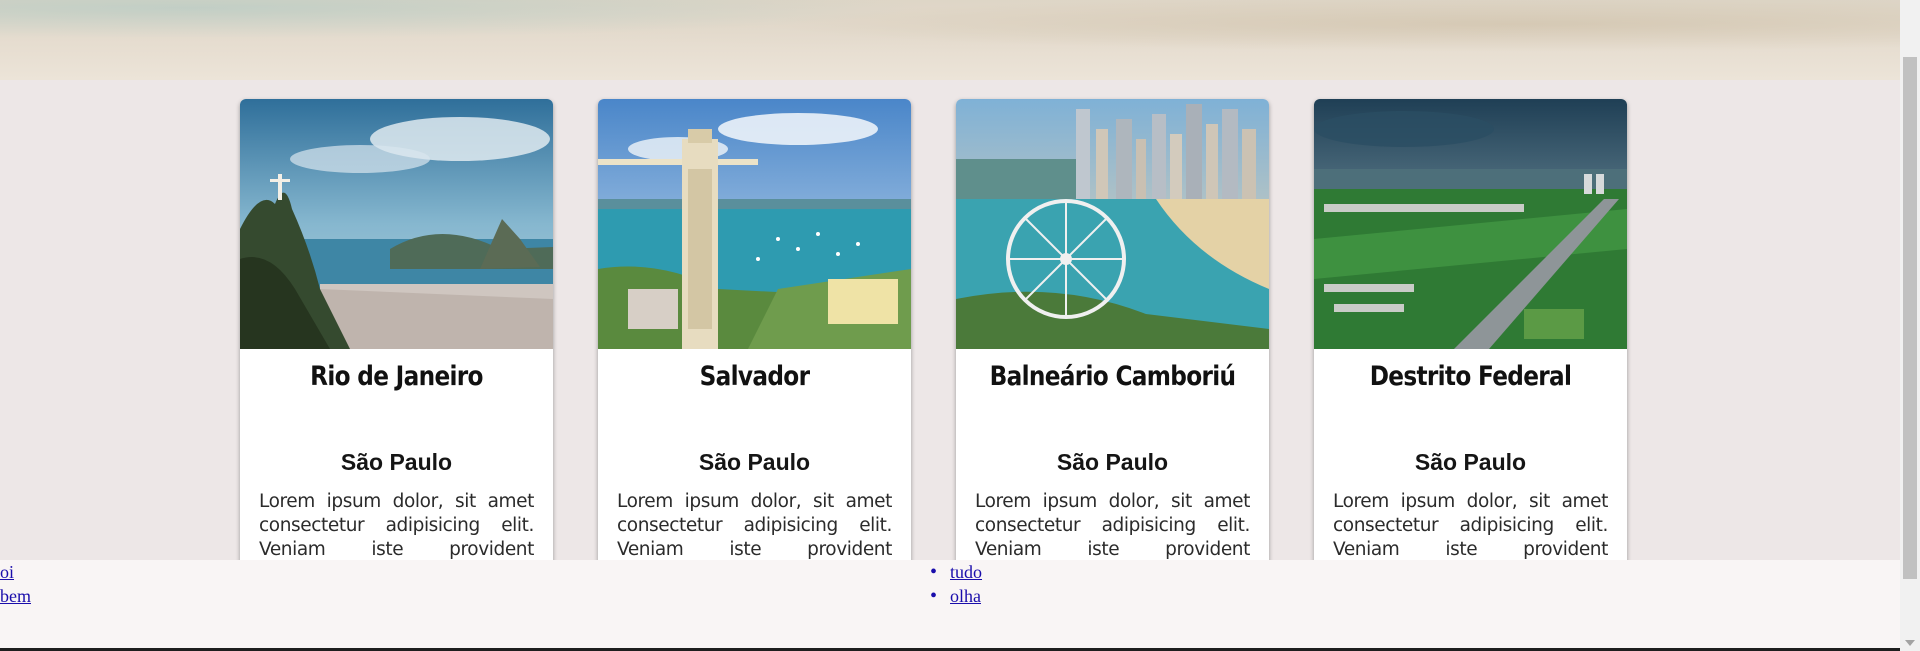 This screenshot has height=651, width=1920. I want to click on rio-de-janeiro-photo, so click(396, 224).